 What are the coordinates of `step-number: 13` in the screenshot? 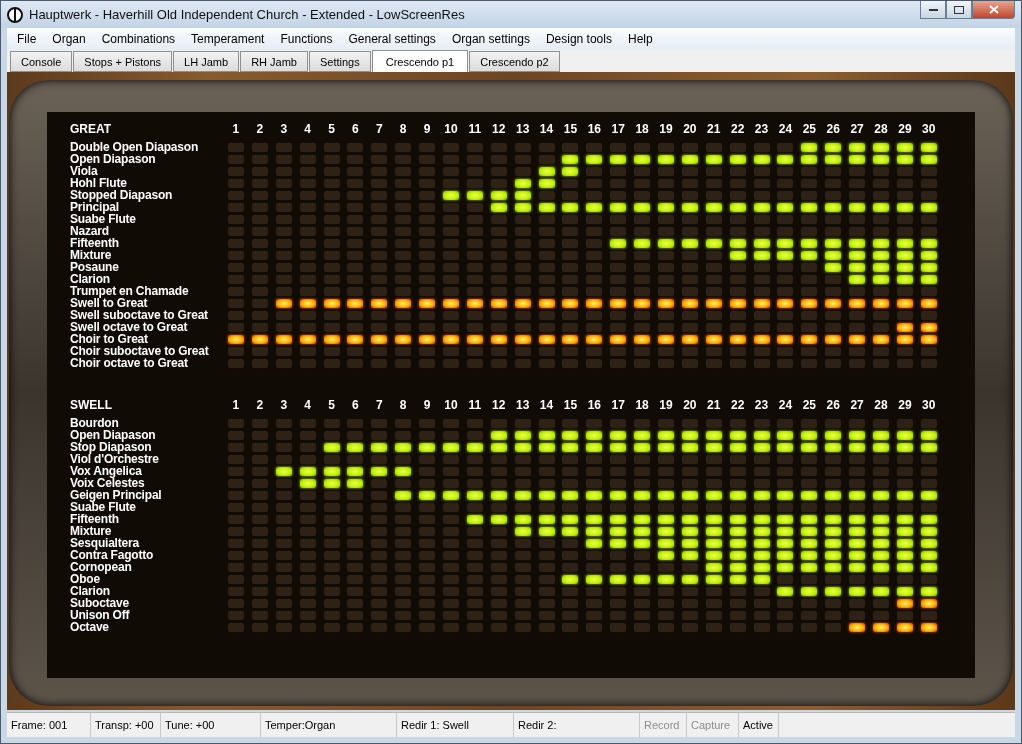 It's located at (522, 129).